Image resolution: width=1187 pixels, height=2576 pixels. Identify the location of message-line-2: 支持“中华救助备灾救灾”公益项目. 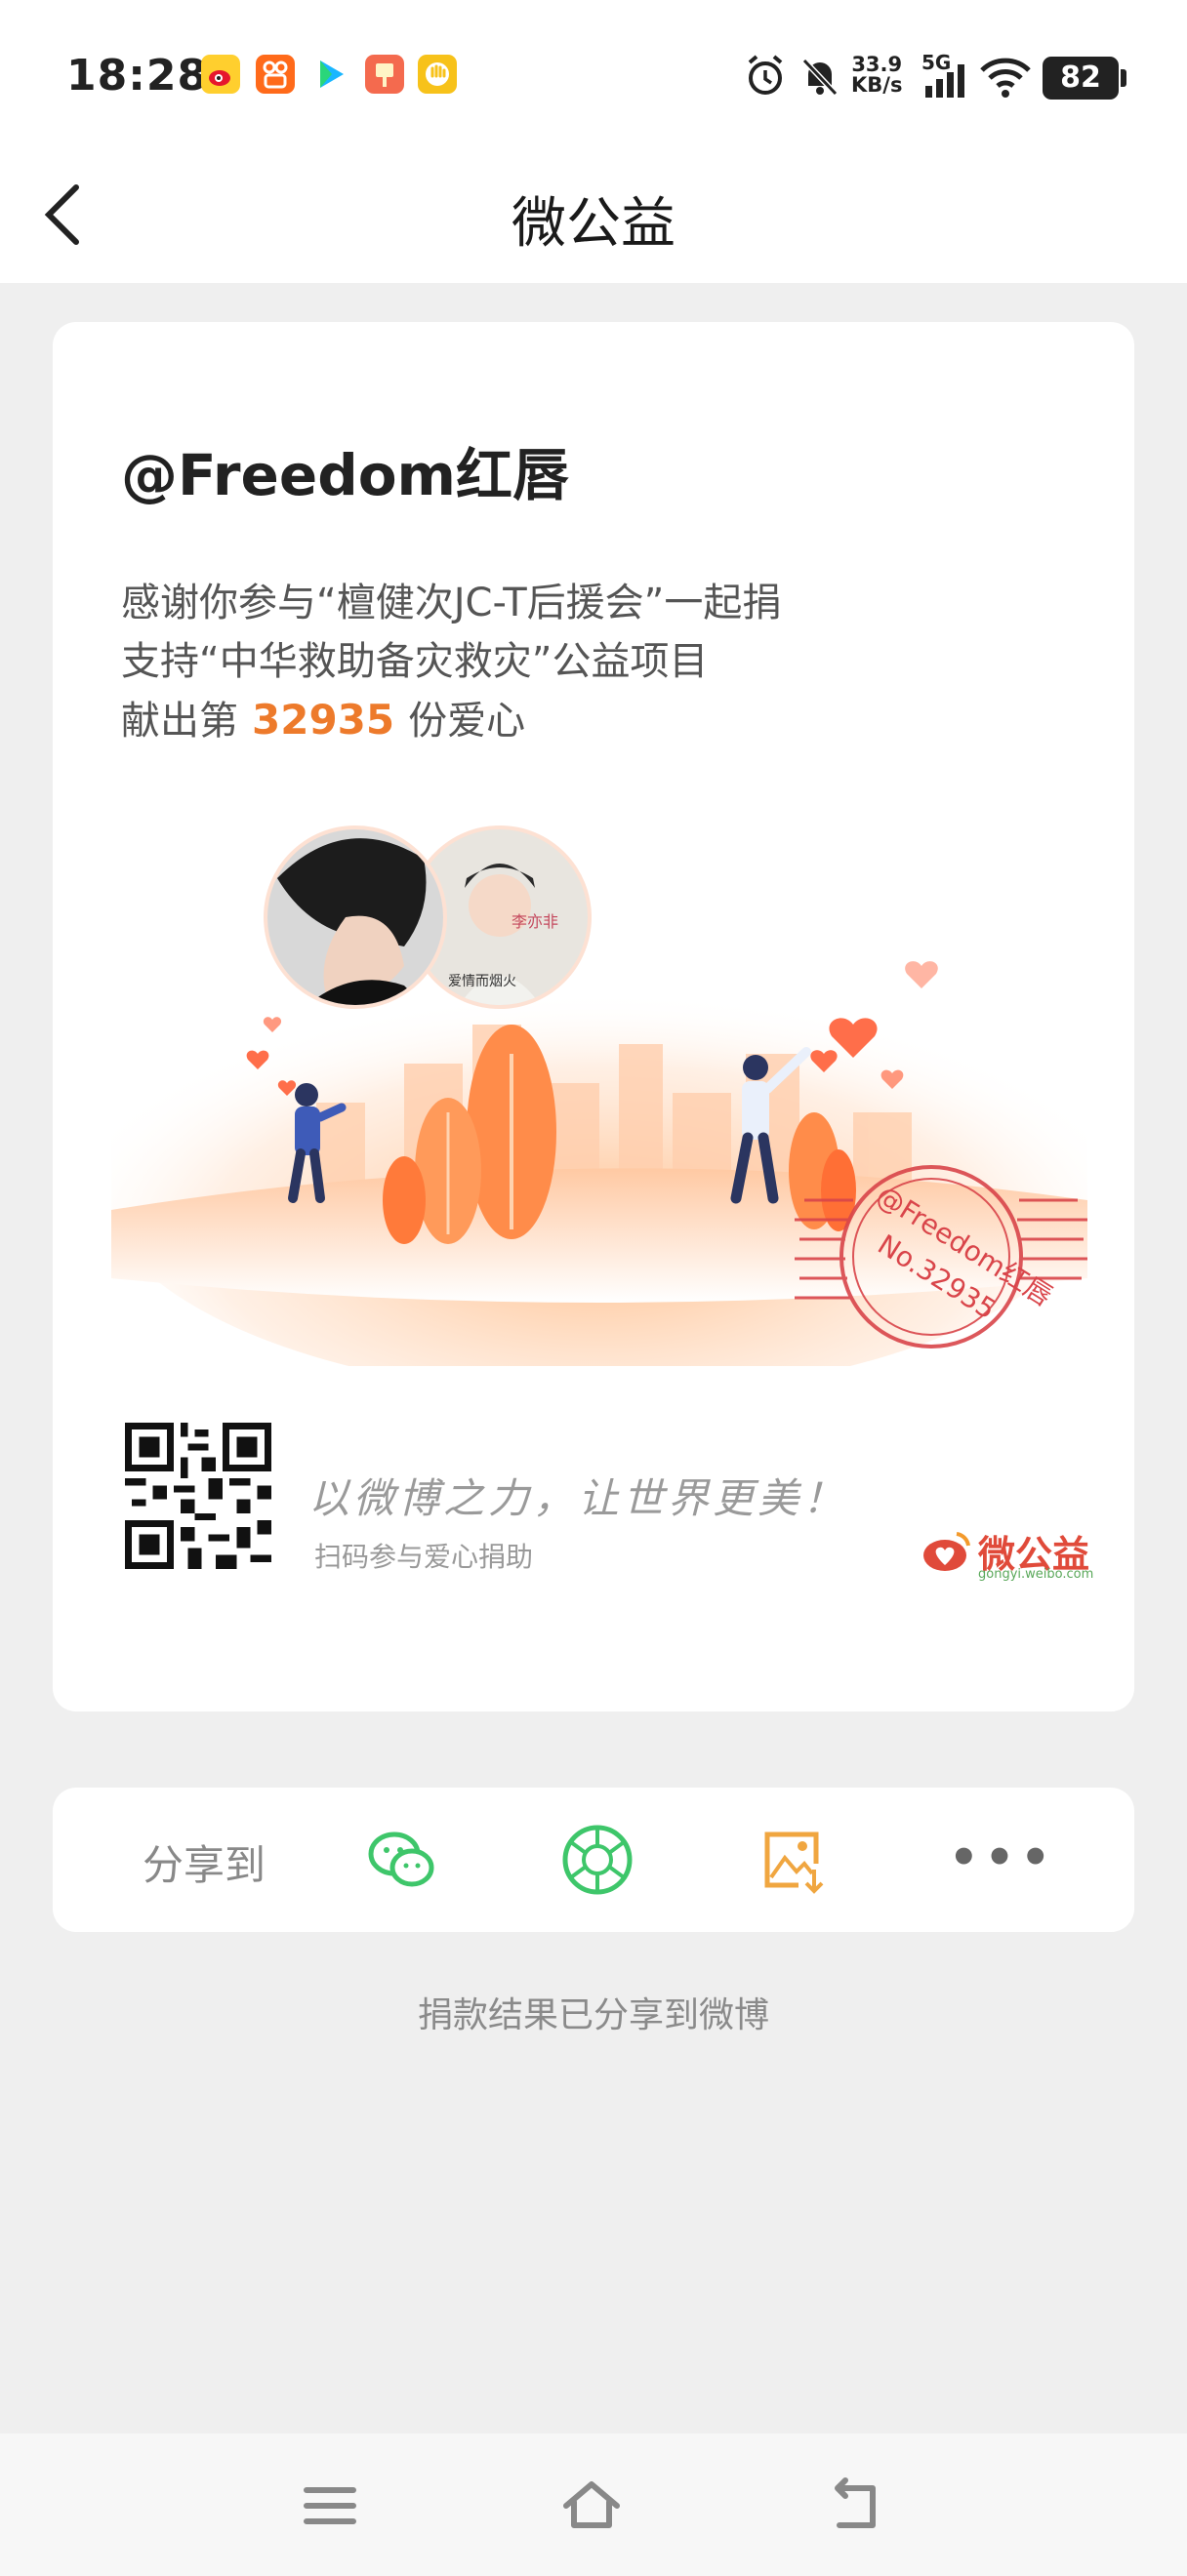
(415, 661).